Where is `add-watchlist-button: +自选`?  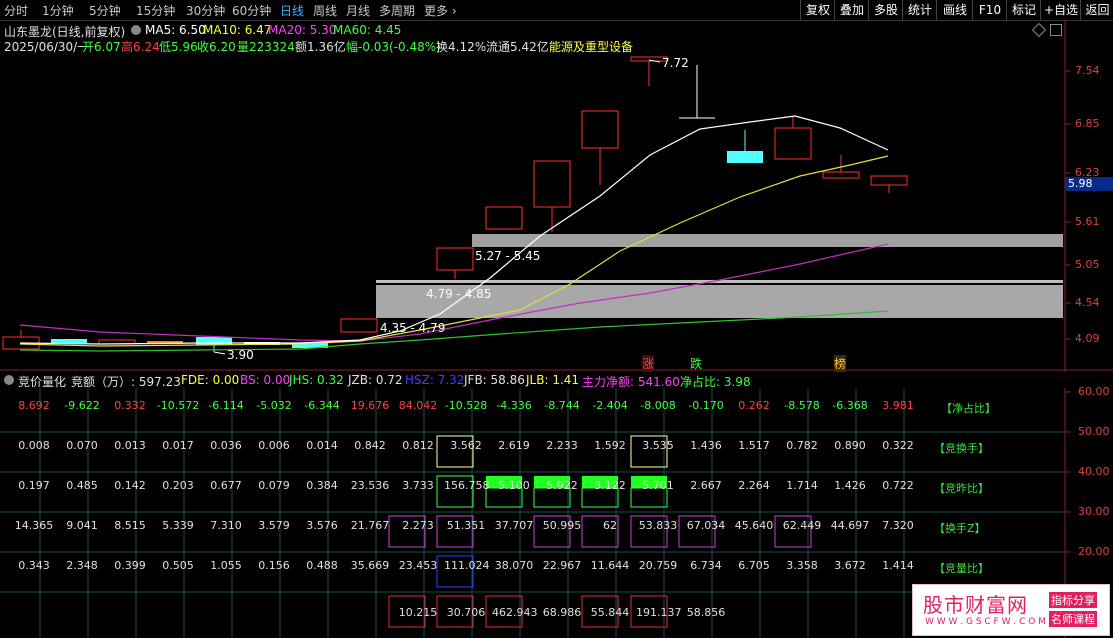
add-watchlist-button: +自选 is located at coordinates (1060, 10).